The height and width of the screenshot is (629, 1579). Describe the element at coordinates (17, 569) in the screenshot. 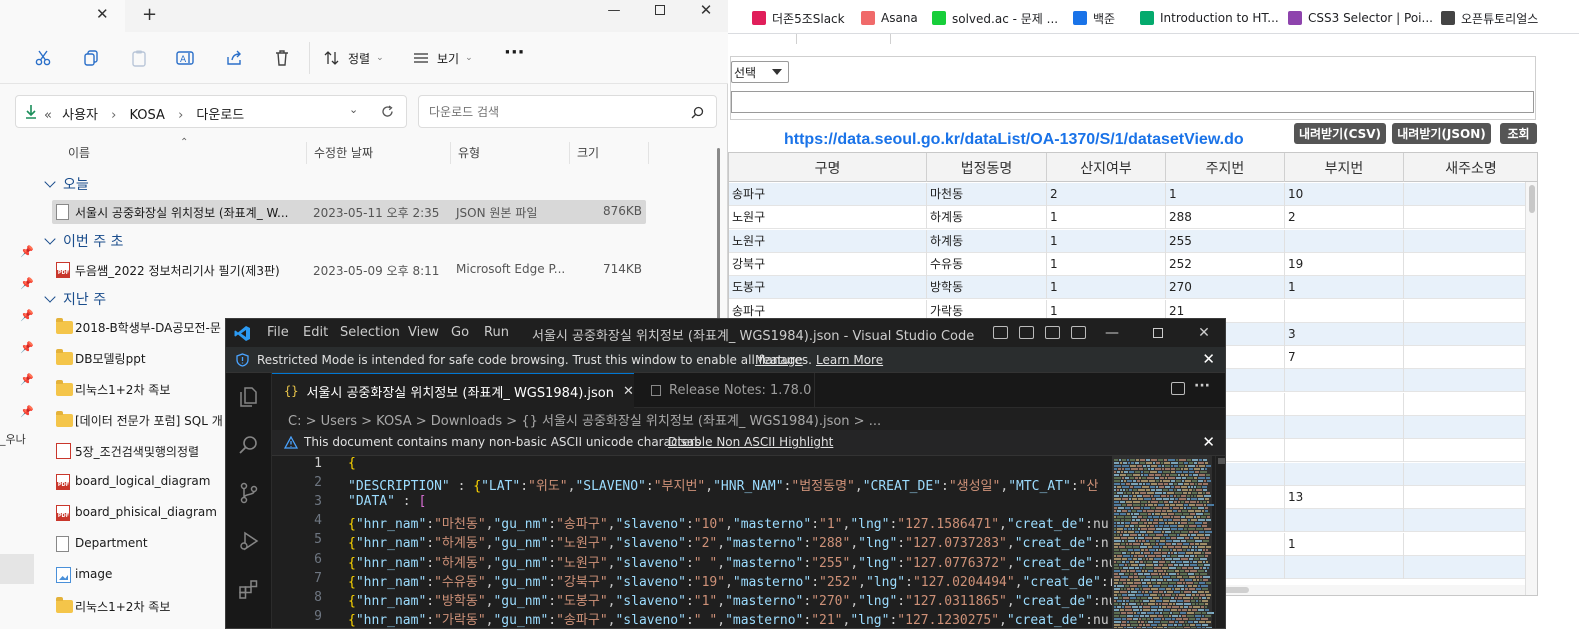

I see `nav-pane-selected-item` at that location.